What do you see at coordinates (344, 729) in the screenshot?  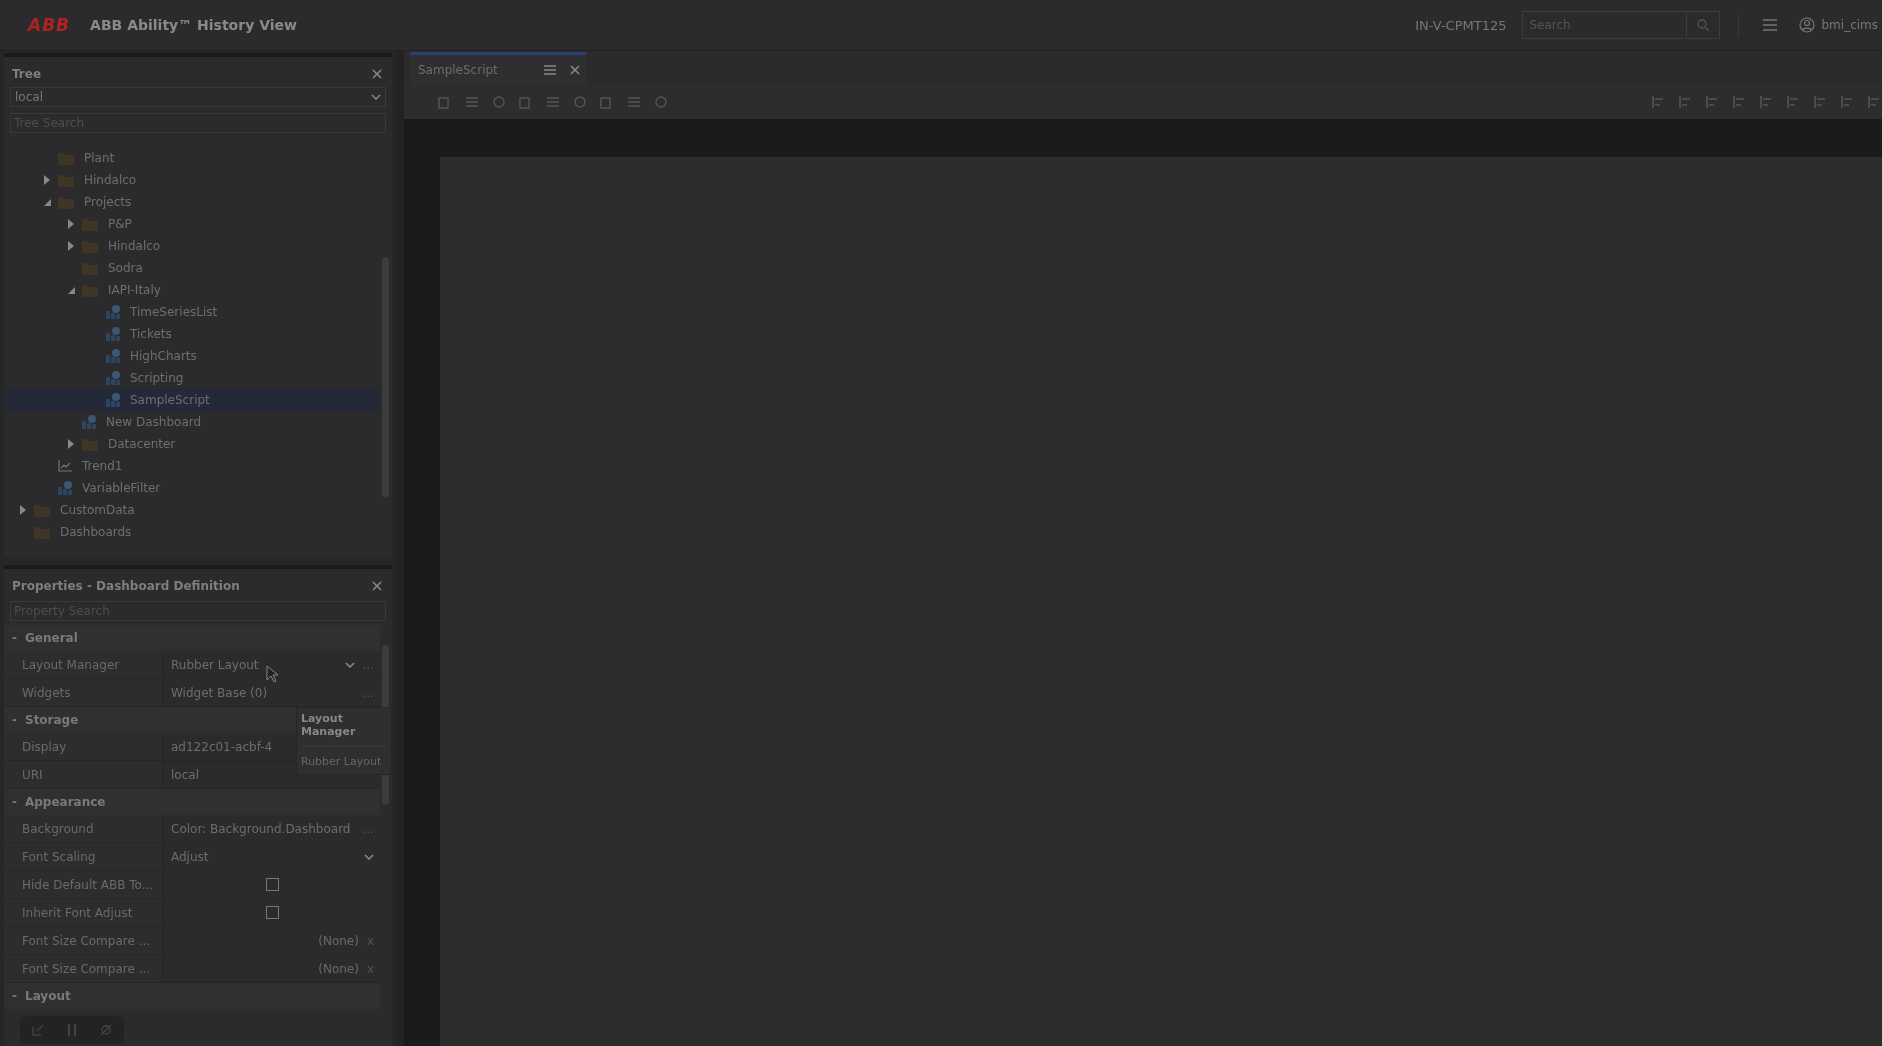 I see `tooltip-title: Layout Manager` at bounding box center [344, 729].